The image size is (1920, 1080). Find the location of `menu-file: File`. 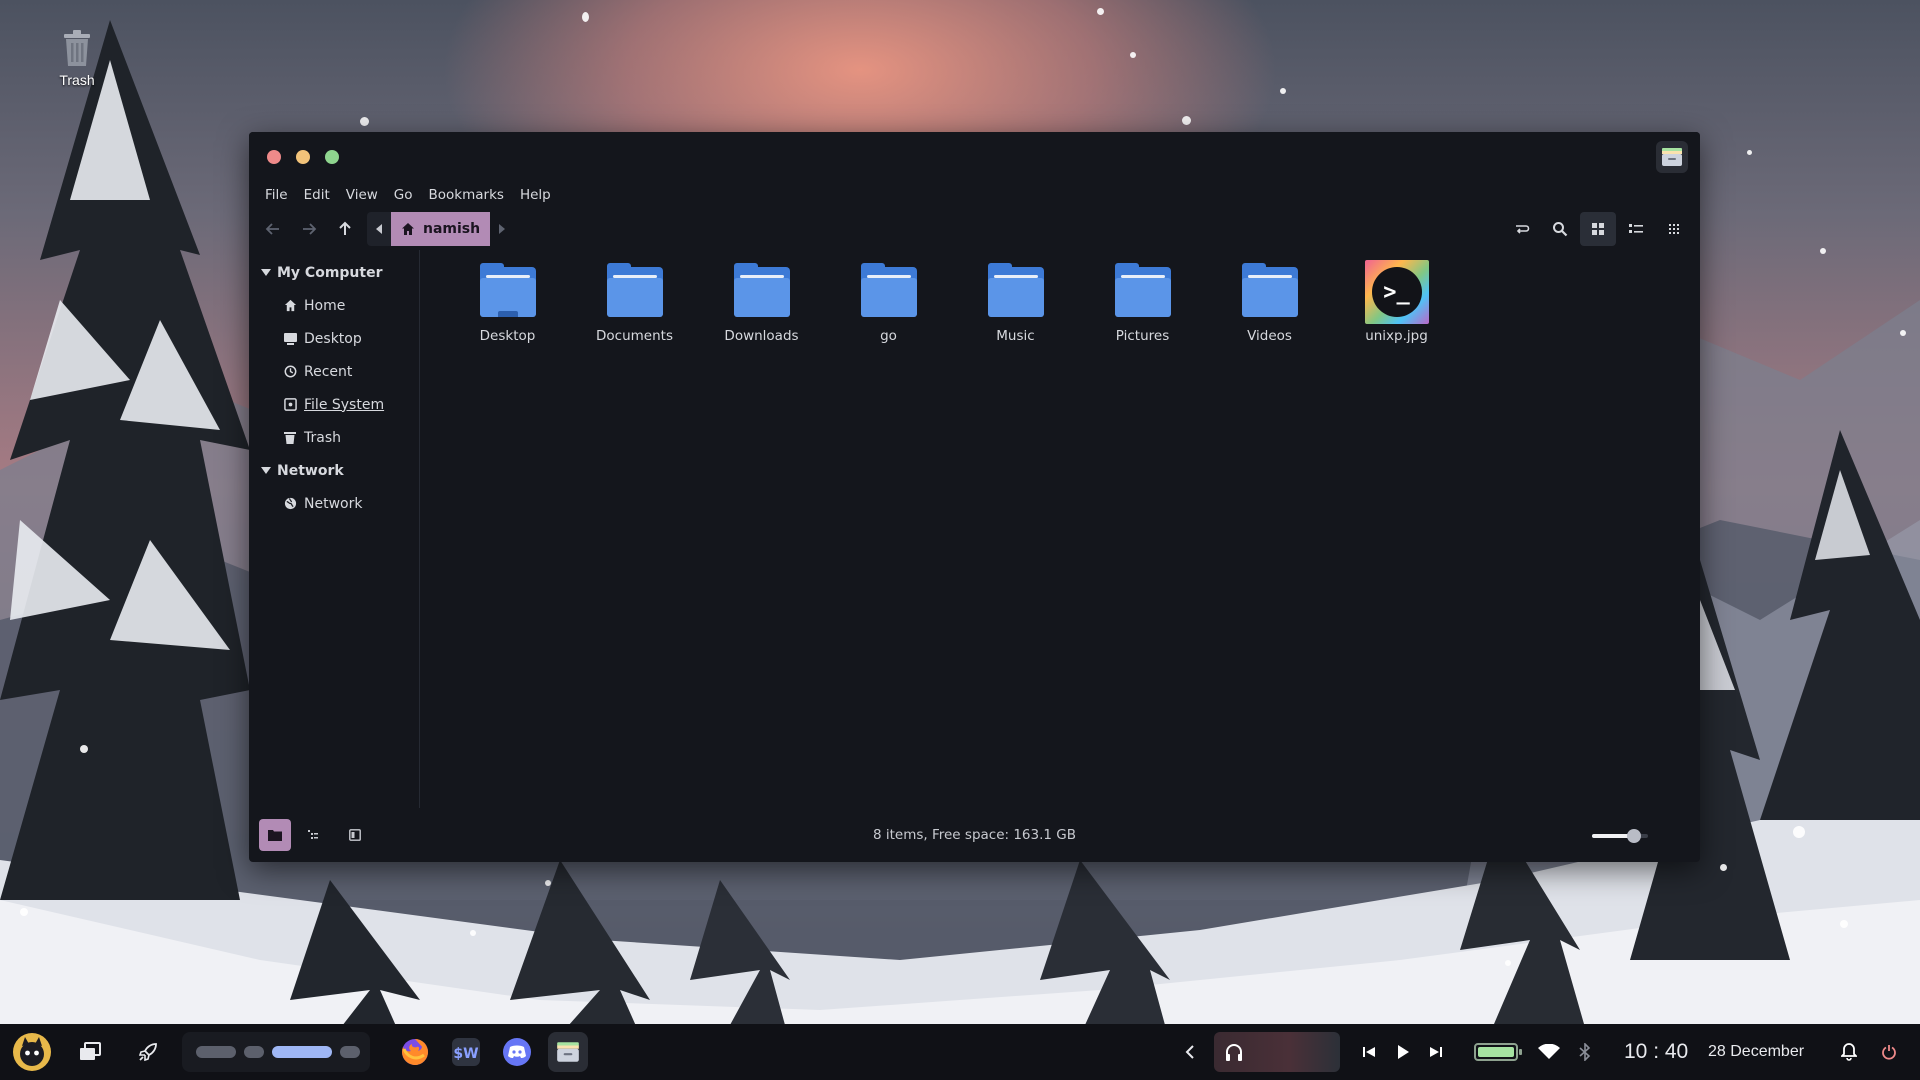

menu-file: File is located at coordinates (276, 195).